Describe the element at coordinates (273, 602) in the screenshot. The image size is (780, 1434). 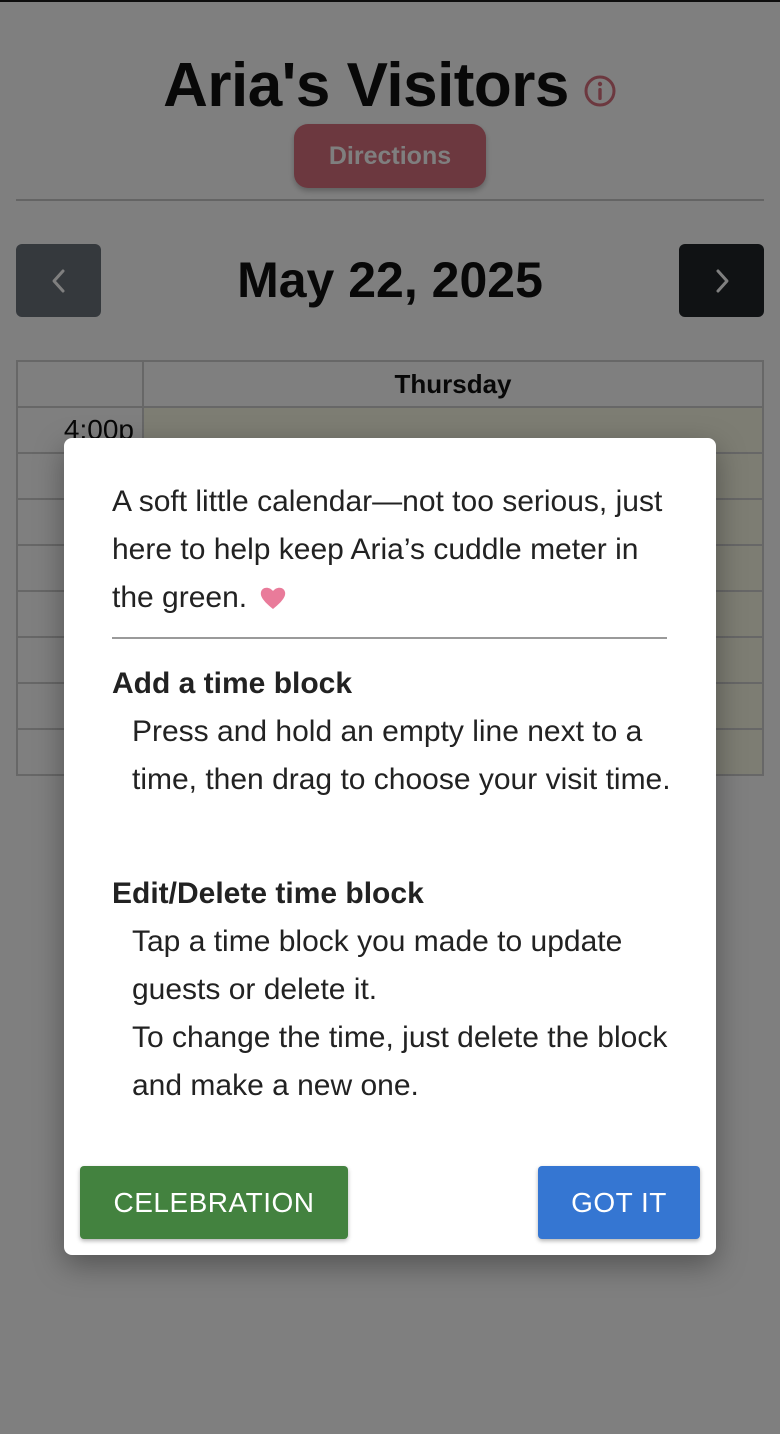
I see `heart-icon` at that location.